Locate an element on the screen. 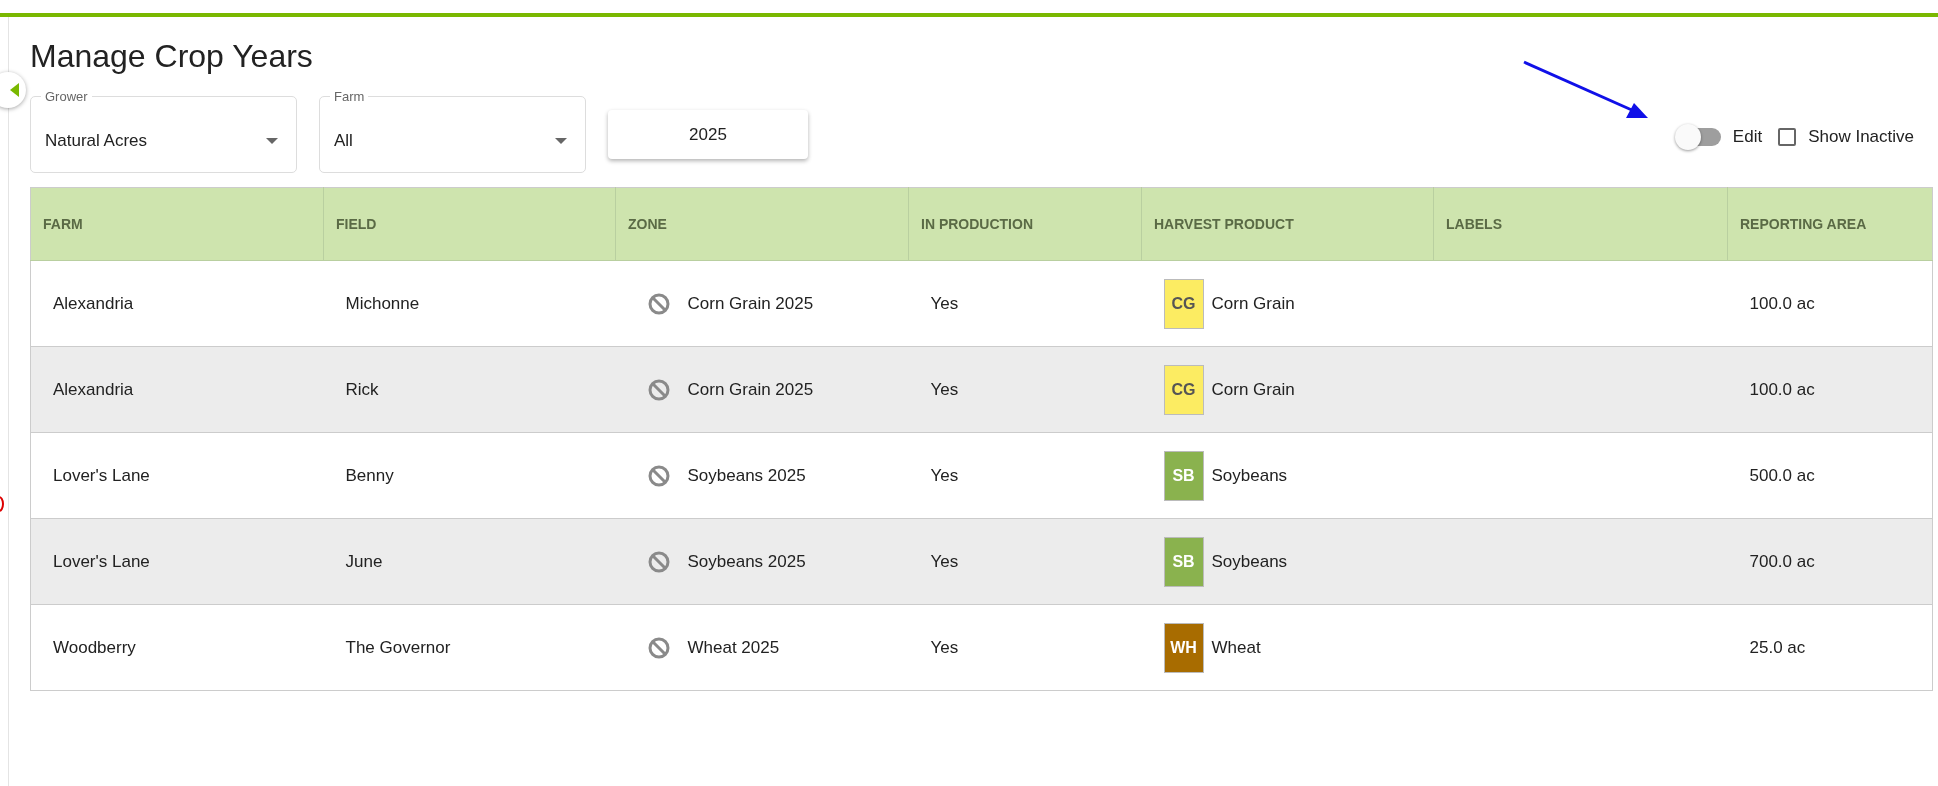 The width and height of the screenshot is (1938, 786). column-header: IN PRODUCTION is located at coordinates (1025, 224).